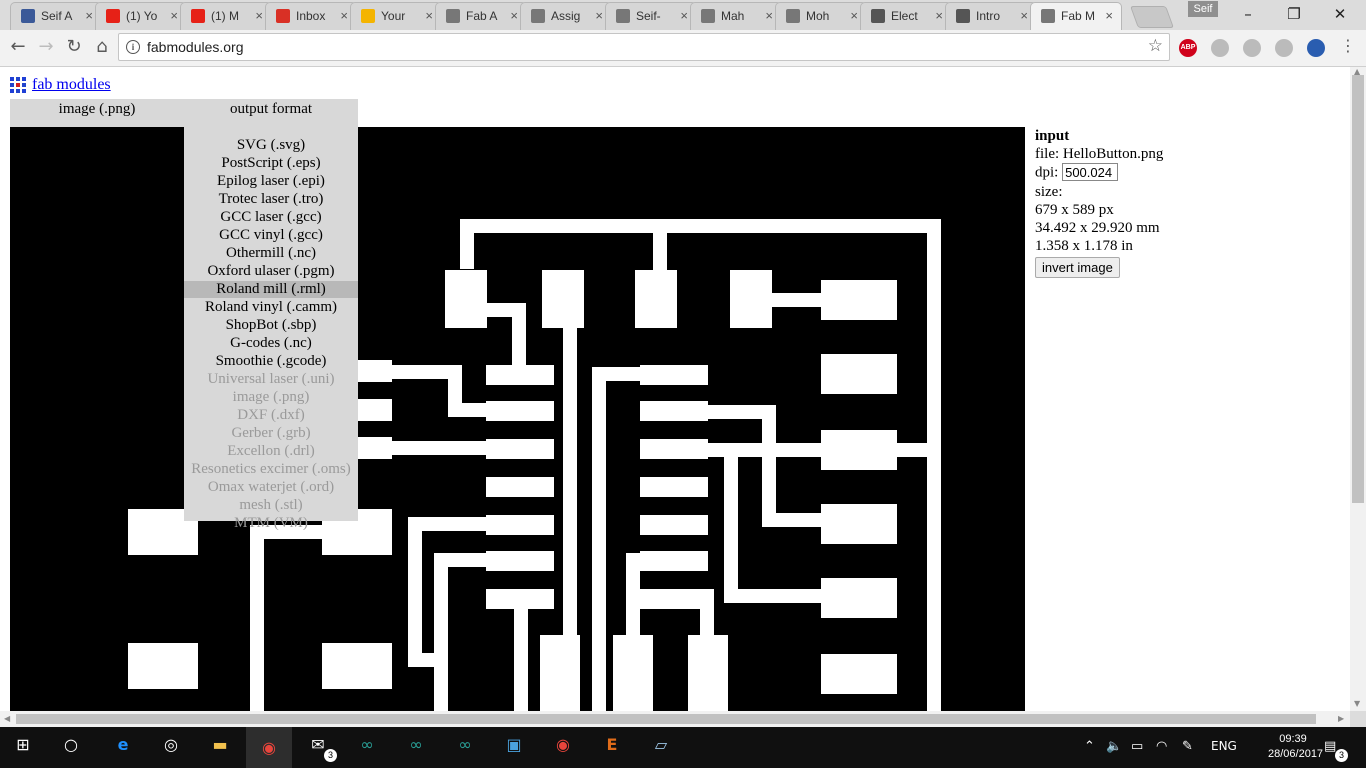  I want to click on scroll-down-icon: ▼, so click(1357, 703).